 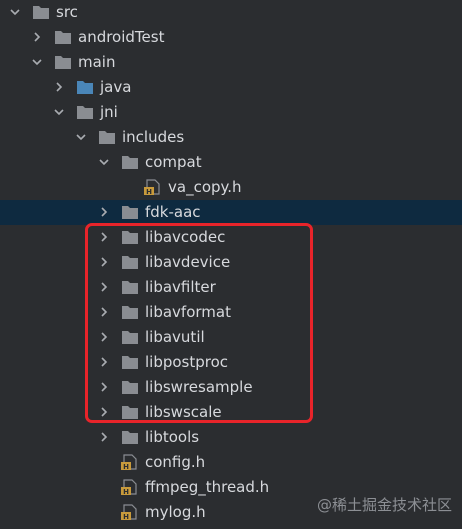 What do you see at coordinates (231, 112) in the screenshot?
I see `tree-item-jni: jni` at bounding box center [231, 112].